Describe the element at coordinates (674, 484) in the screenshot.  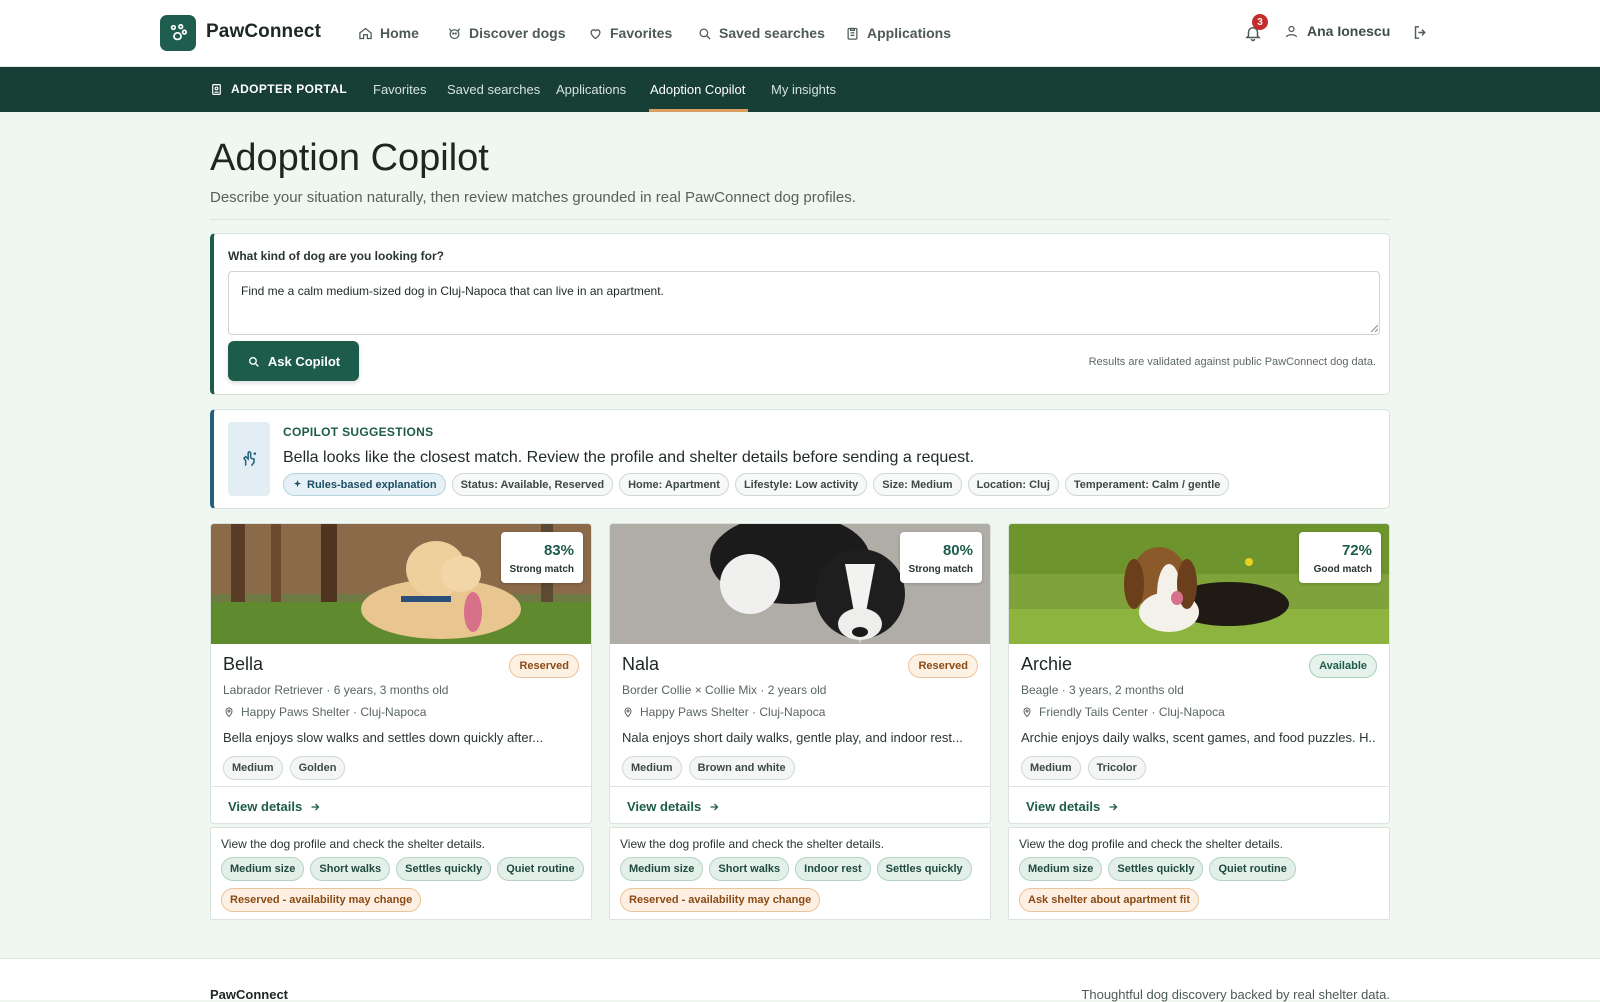
I see `chip-home: Home: Apartment` at that location.